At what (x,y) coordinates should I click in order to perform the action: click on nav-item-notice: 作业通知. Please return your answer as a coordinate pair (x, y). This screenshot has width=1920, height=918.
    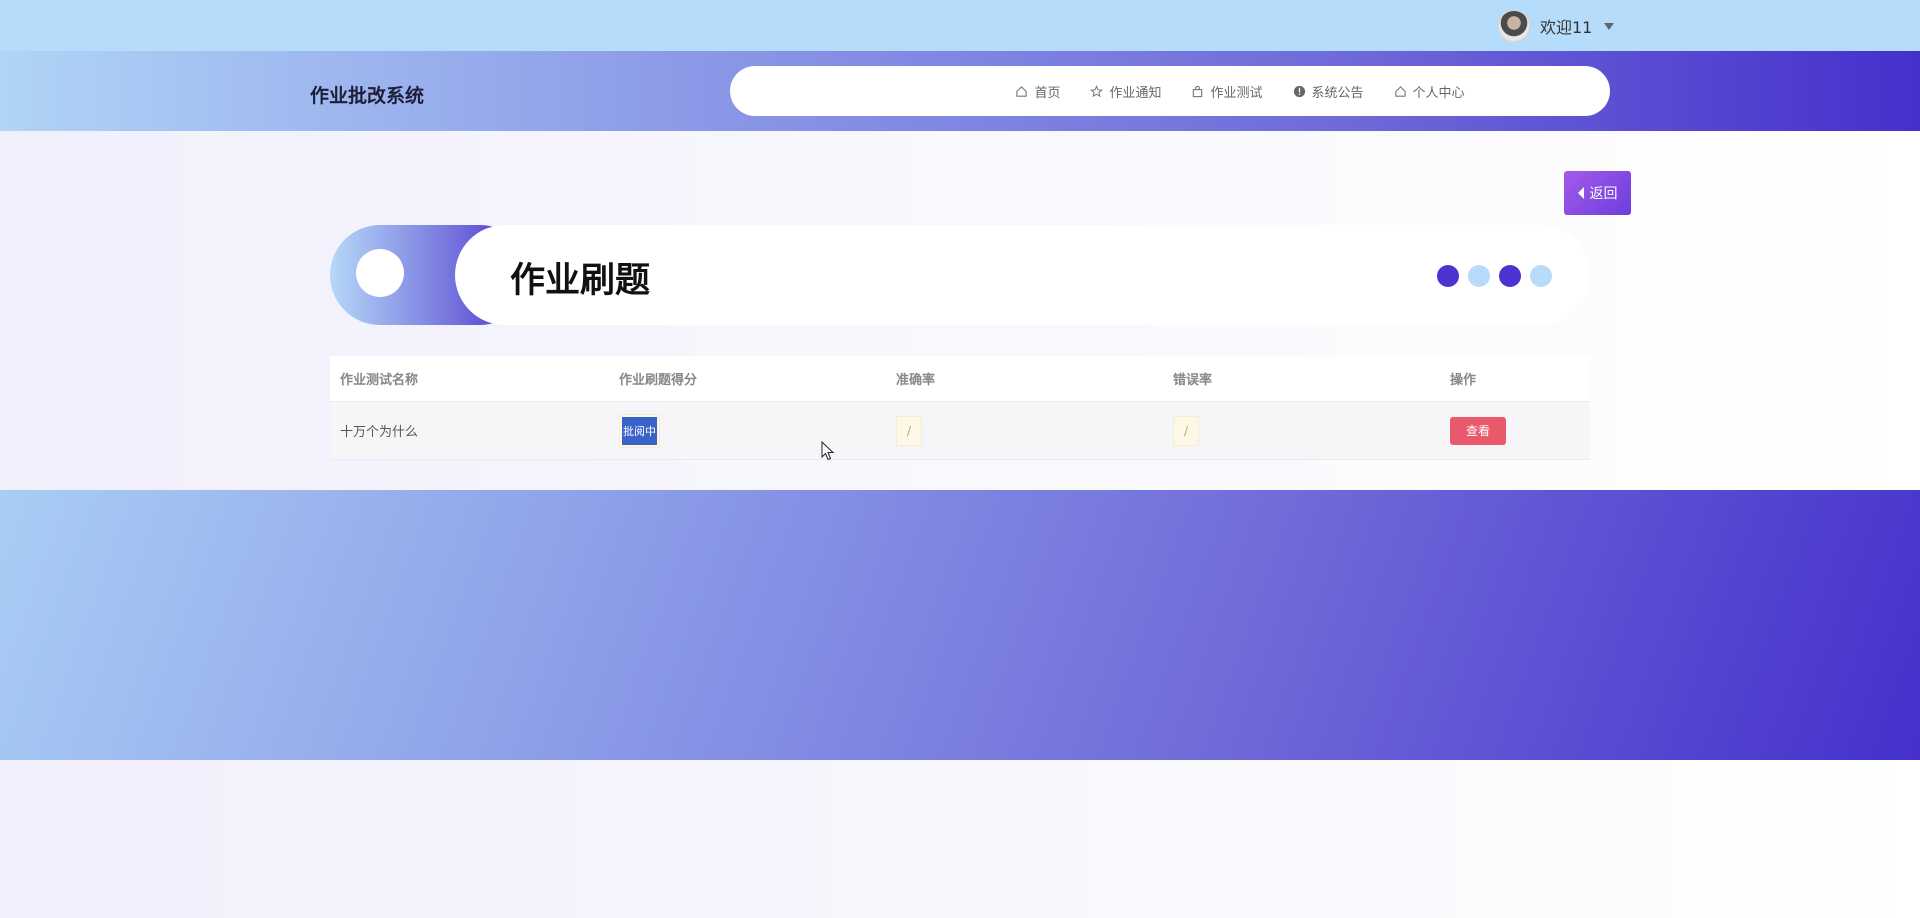
    Looking at the image, I should click on (1125, 91).